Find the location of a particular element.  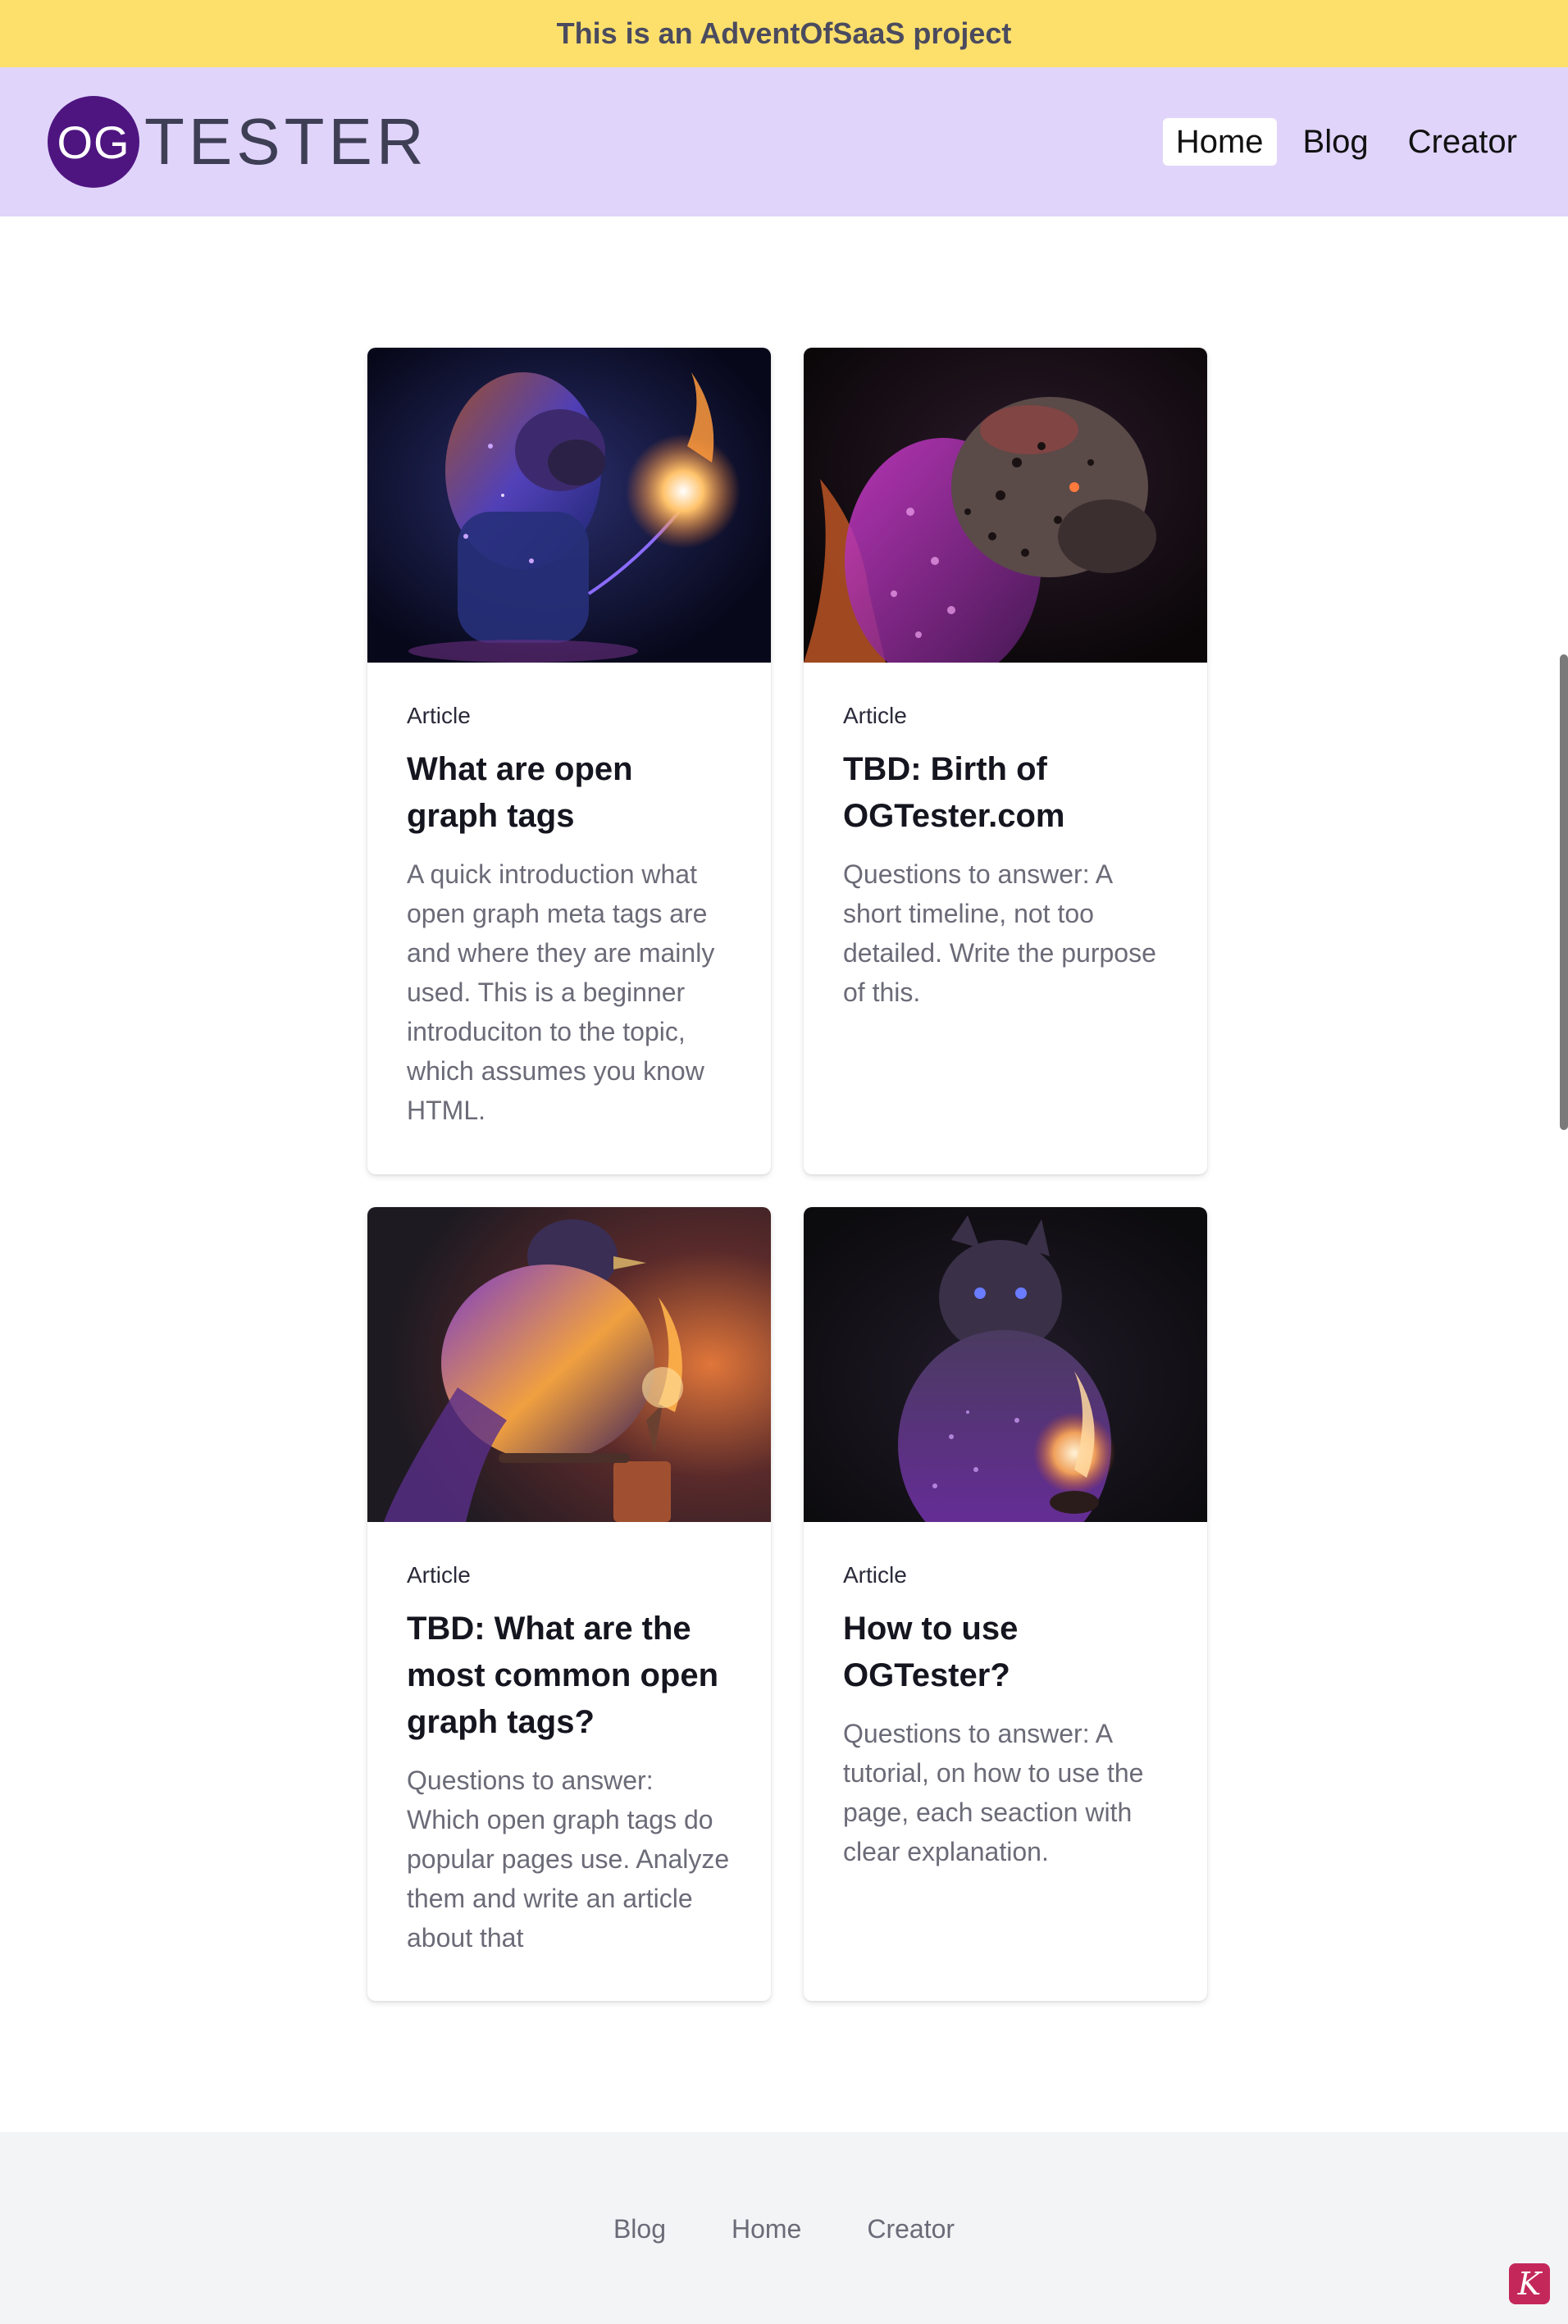

nav-creator-link: Creator is located at coordinates (1462, 142).